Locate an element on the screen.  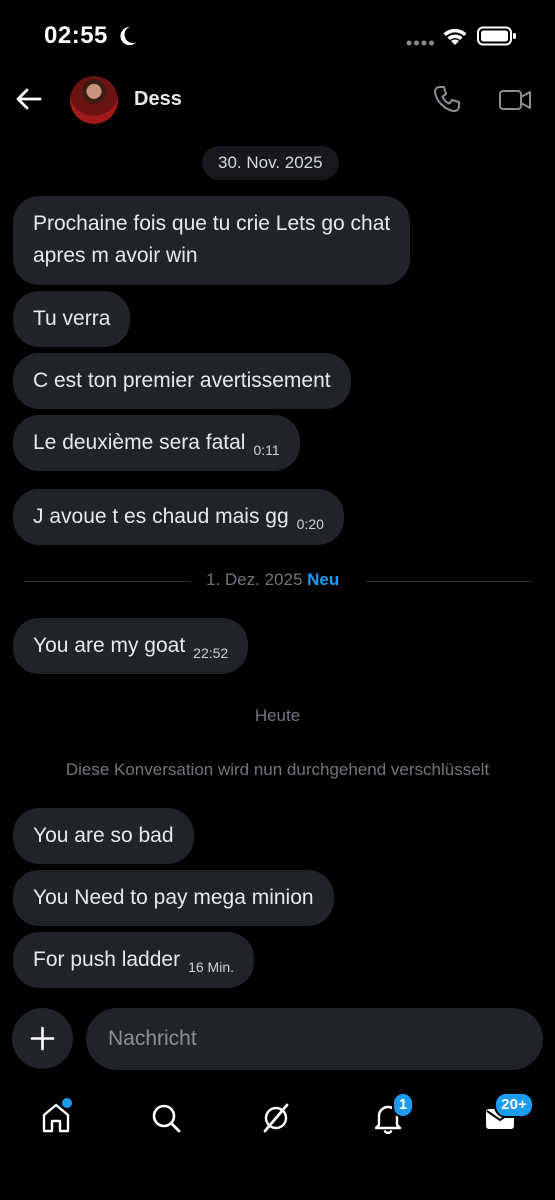
nav-grok is located at coordinates (276, 1118).